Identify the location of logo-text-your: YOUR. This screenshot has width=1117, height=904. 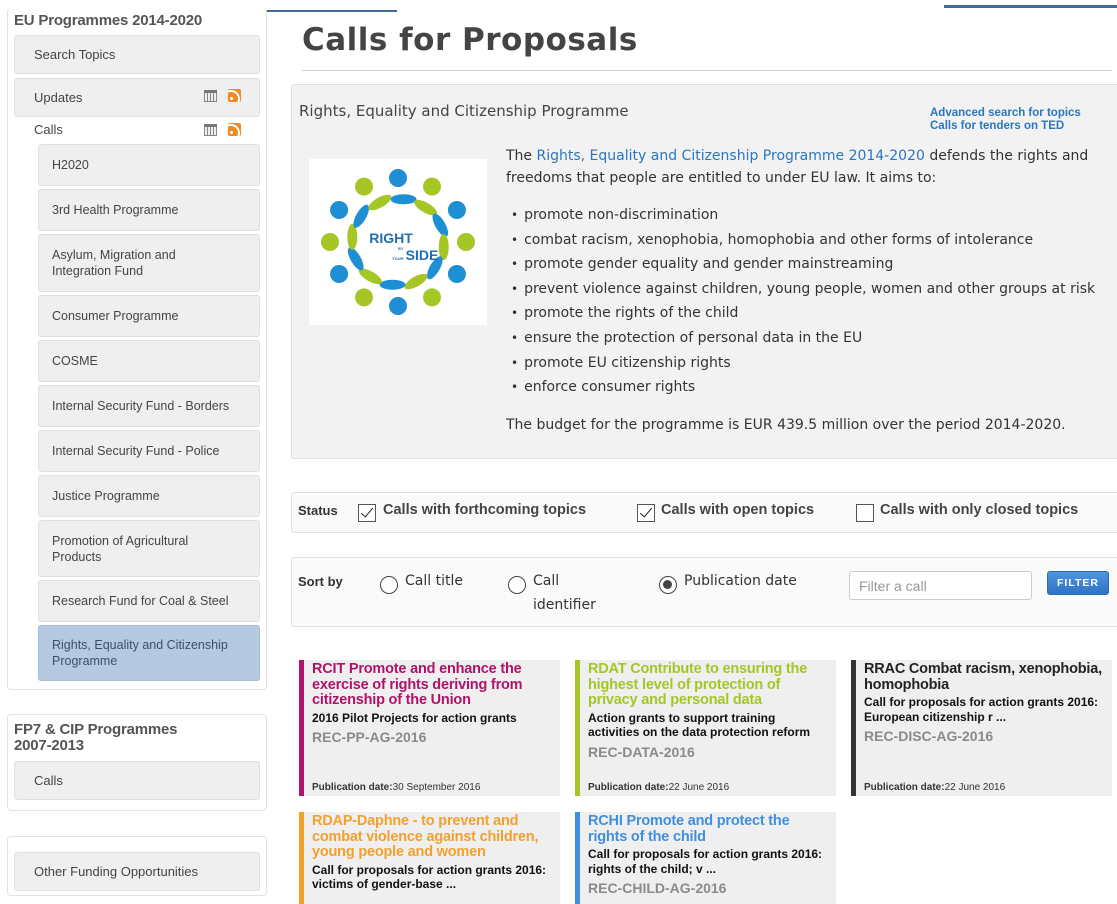
(398, 258).